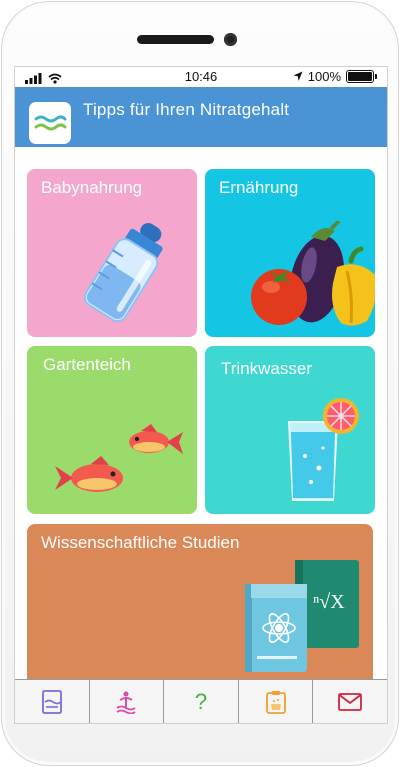 The width and height of the screenshot is (400, 767). What do you see at coordinates (119, 458) in the screenshot?
I see `fish-icon` at bounding box center [119, 458].